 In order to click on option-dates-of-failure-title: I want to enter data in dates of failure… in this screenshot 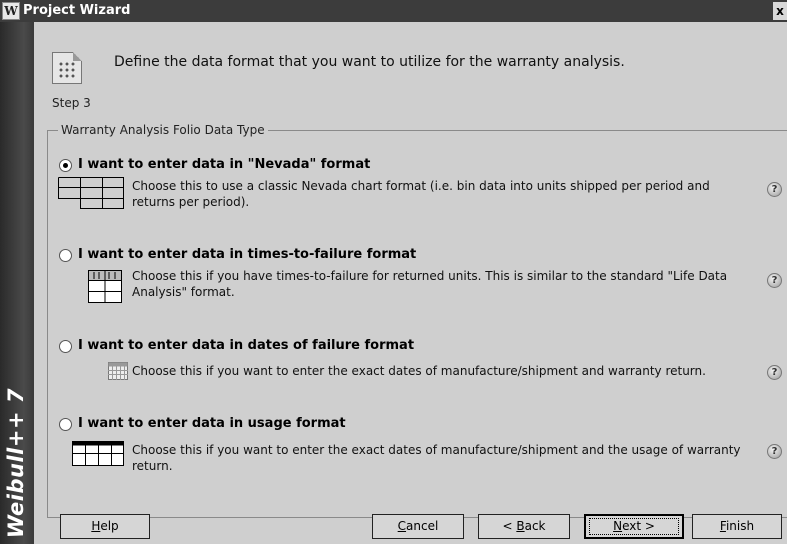, I will do `click(246, 345)`.